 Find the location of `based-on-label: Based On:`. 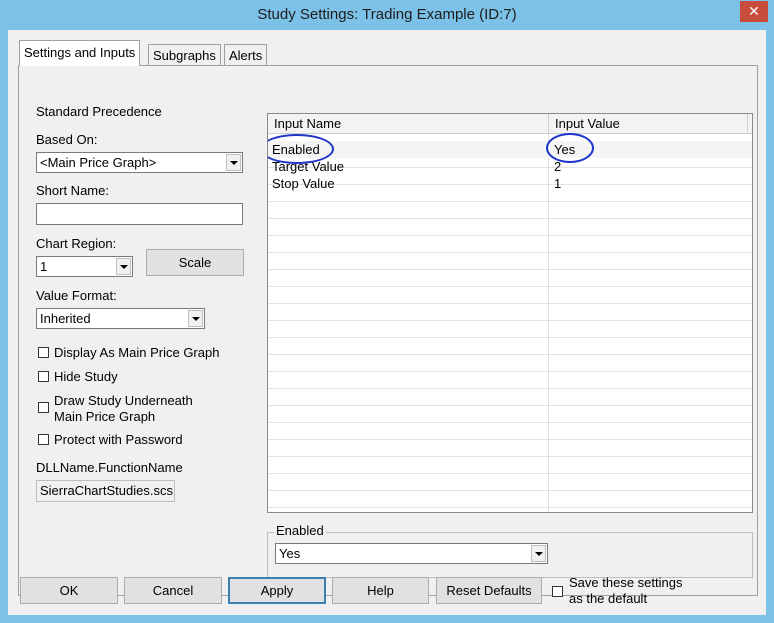

based-on-label: Based On: is located at coordinates (67, 139).